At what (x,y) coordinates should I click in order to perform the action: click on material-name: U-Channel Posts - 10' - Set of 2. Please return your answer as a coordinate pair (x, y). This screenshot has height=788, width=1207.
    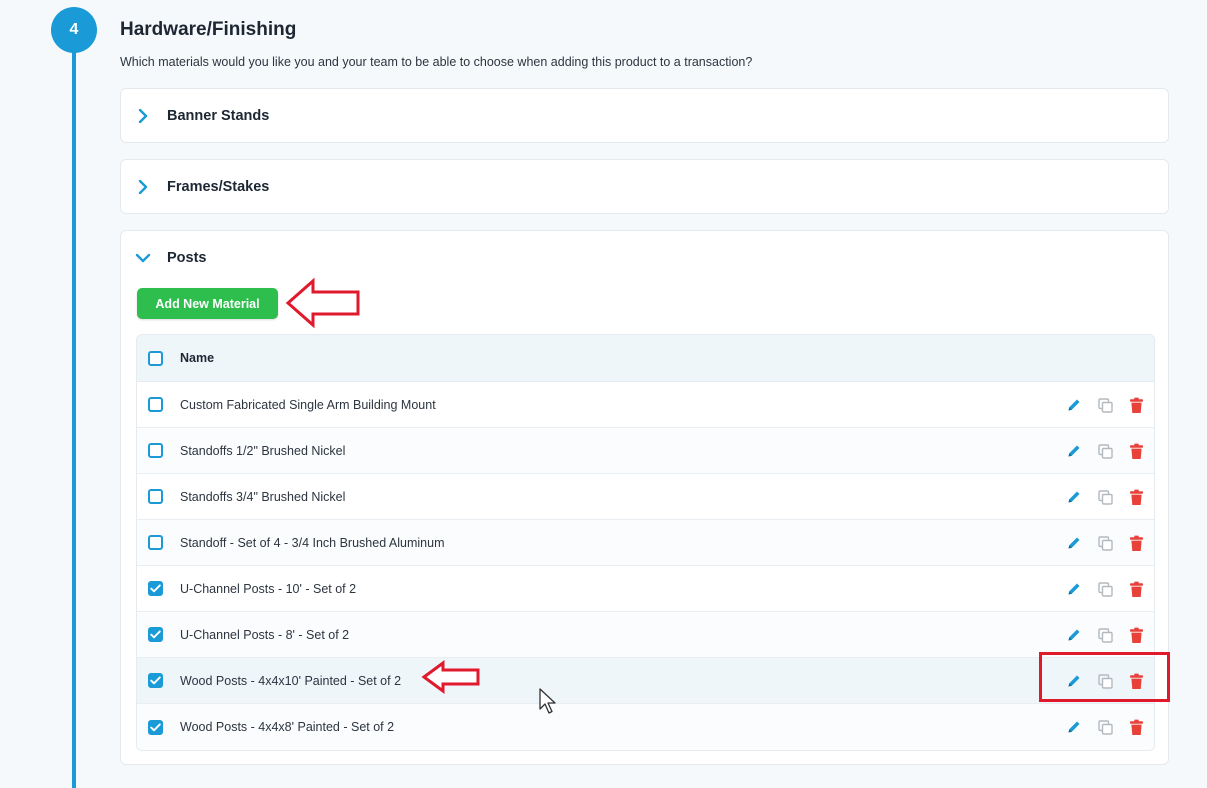
    Looking at the image, I should click on (268, 588).